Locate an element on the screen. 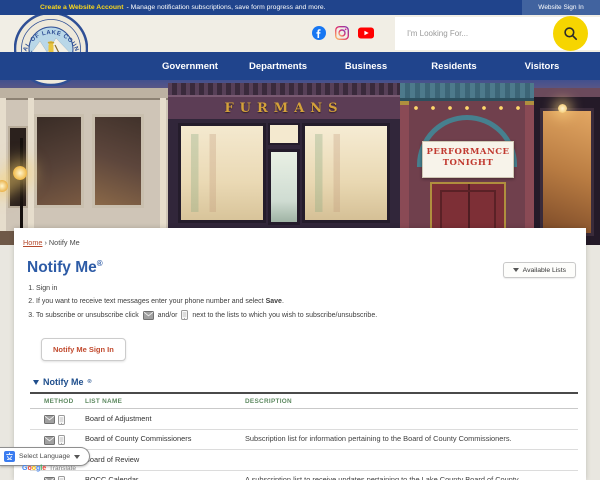  banner-line2: TONIGHT is located at coordinates (468, 163).